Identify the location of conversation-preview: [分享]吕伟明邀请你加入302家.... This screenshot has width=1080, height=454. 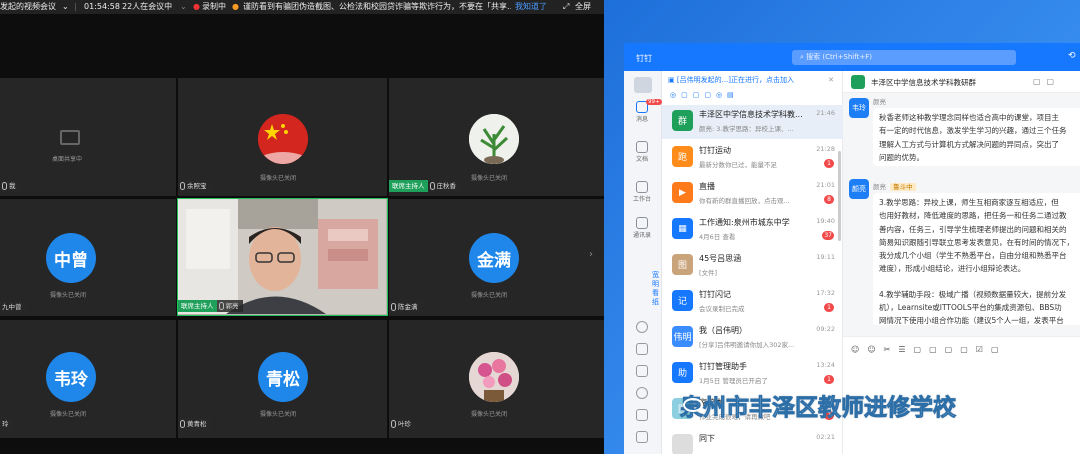
(747, 345).